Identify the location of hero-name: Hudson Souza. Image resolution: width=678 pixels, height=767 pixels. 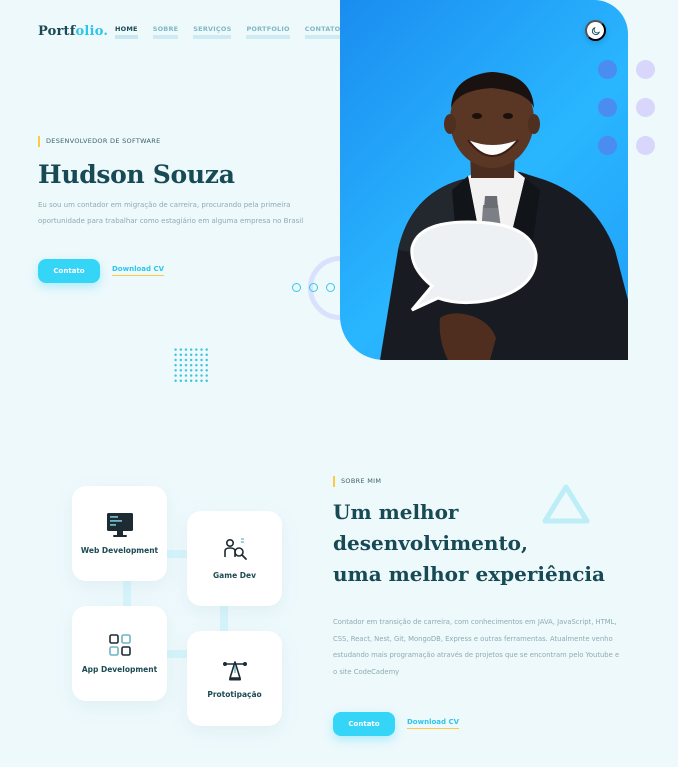
(136, 174).